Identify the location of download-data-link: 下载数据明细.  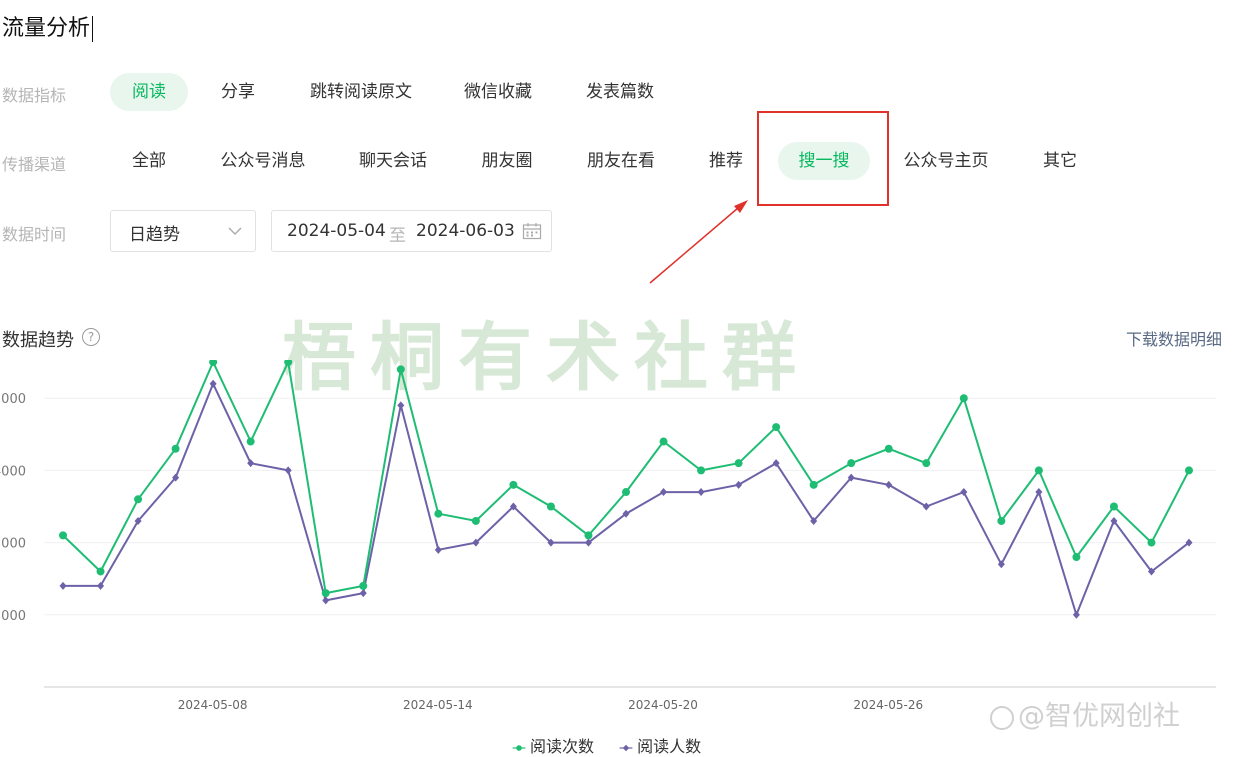
(1174, 338).